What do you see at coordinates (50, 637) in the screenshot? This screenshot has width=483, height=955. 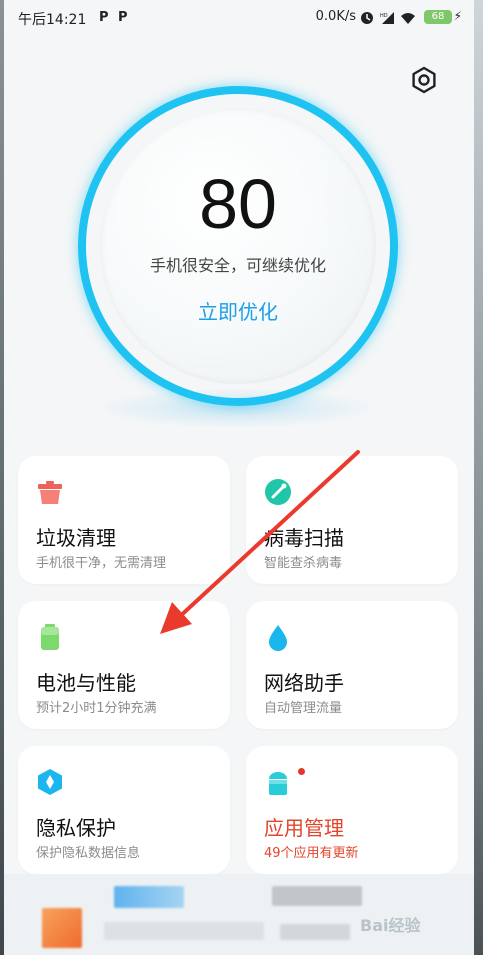 I see `battery-icon` at bounding box center [50, 637].